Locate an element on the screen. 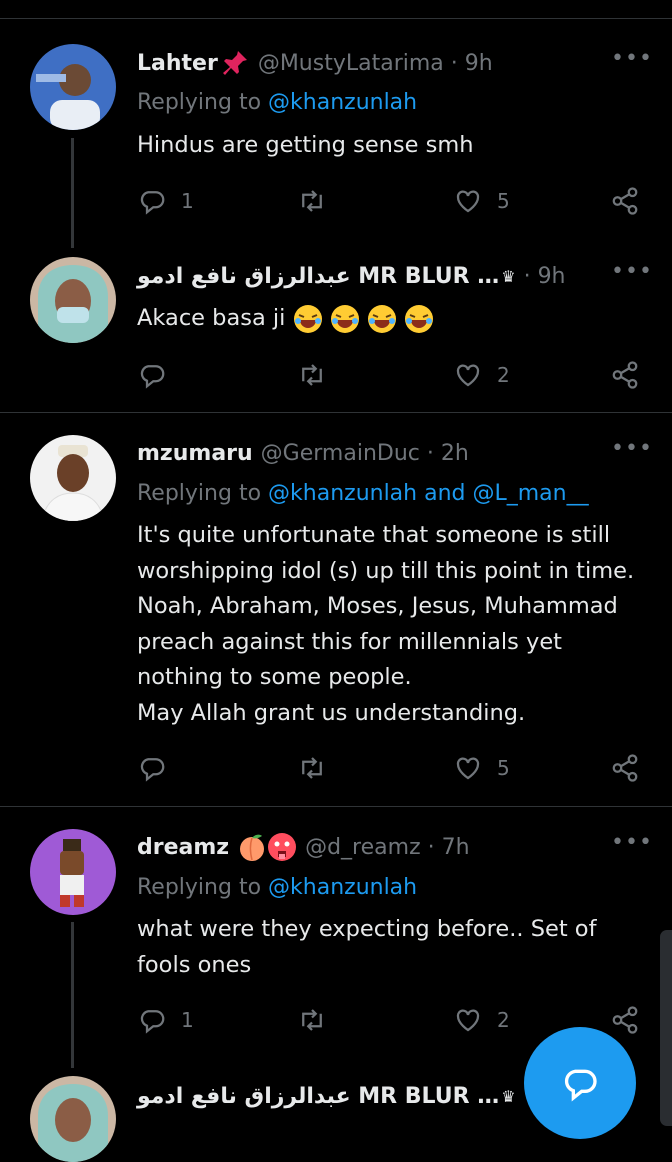 This screenshot has width=672, height=1162. pin-emoji-icon is located at coordinates (235, 63).